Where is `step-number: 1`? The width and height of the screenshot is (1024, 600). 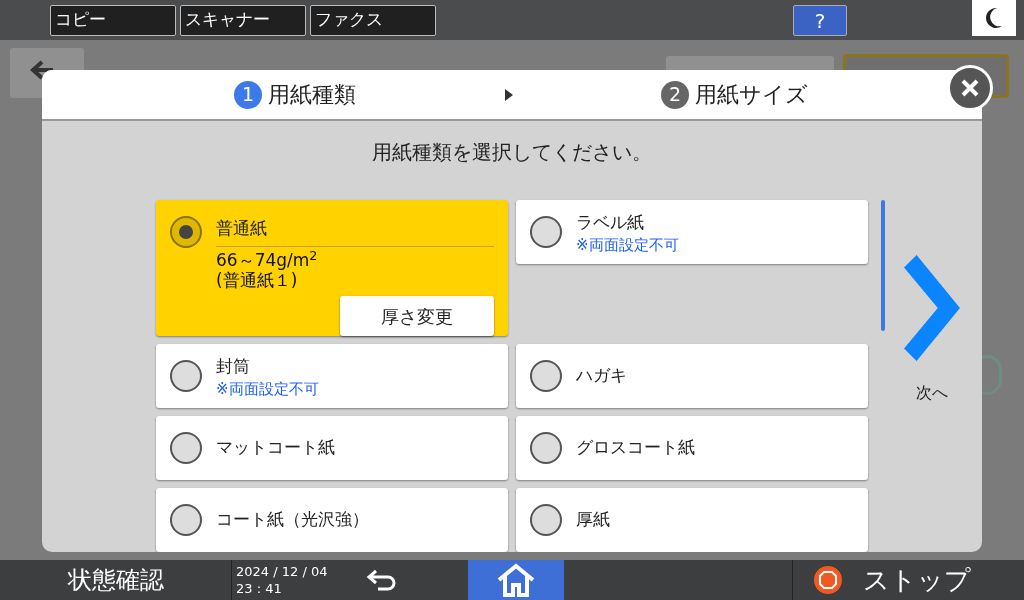
step-number: 1 is located at coordinates (248, 94).